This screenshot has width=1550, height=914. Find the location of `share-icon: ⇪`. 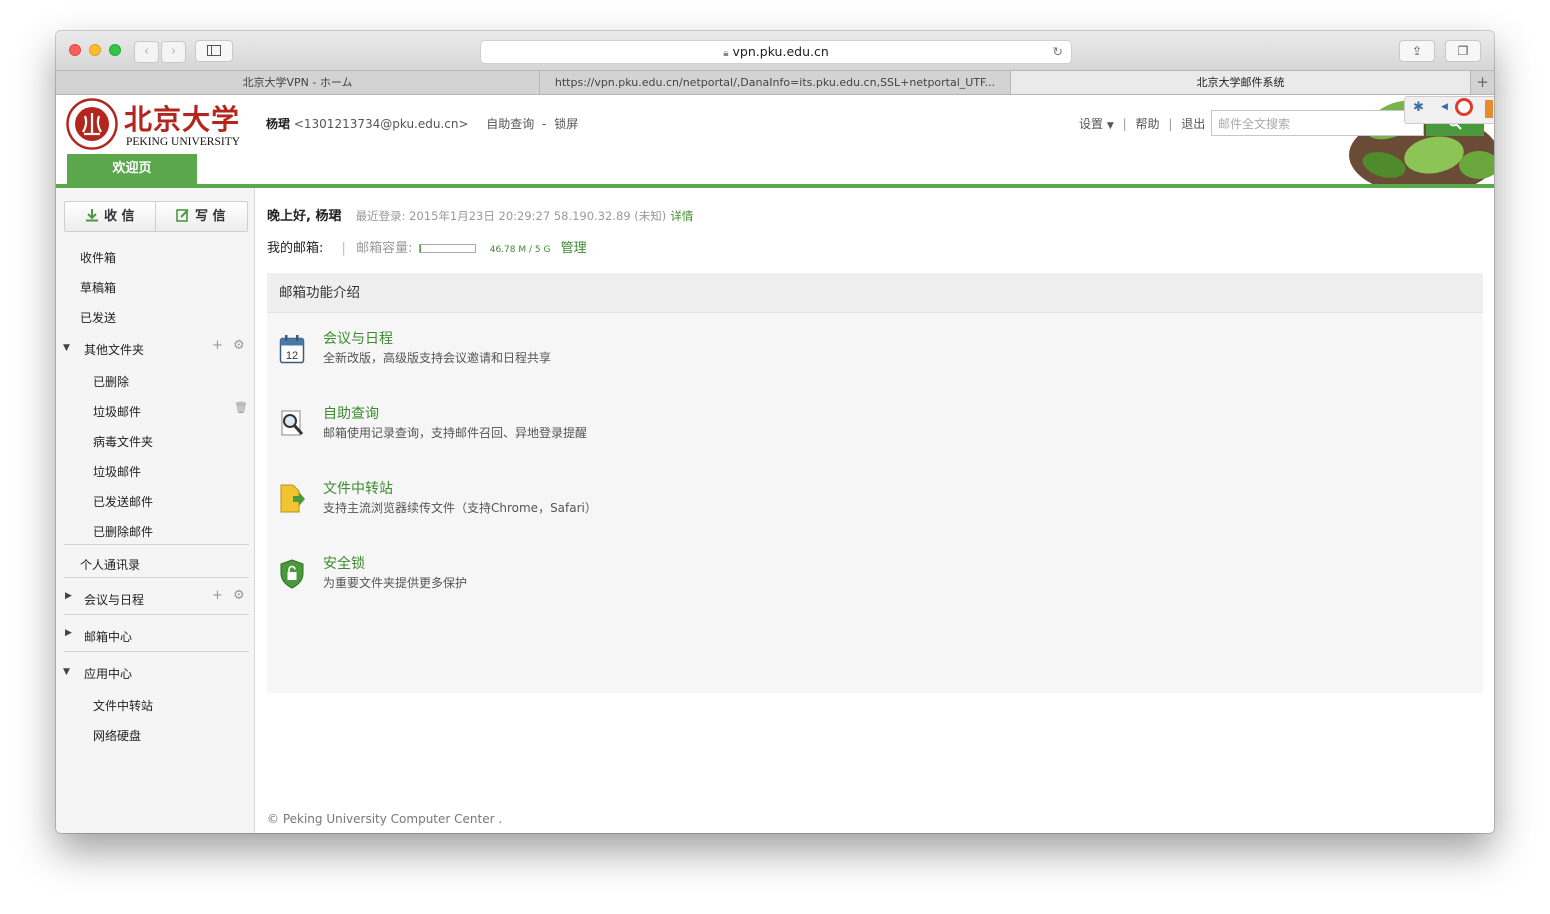

share-icon: ⇪ is located at coordinates (1417, 51).